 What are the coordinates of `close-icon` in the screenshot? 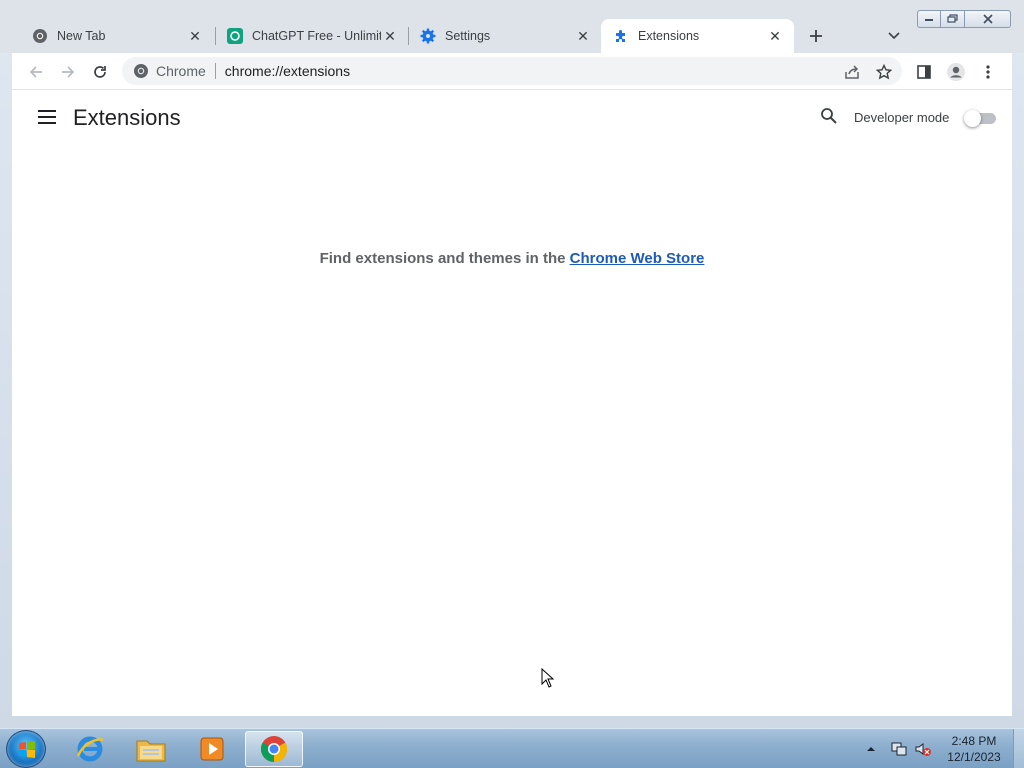 It's located at (987, 19).